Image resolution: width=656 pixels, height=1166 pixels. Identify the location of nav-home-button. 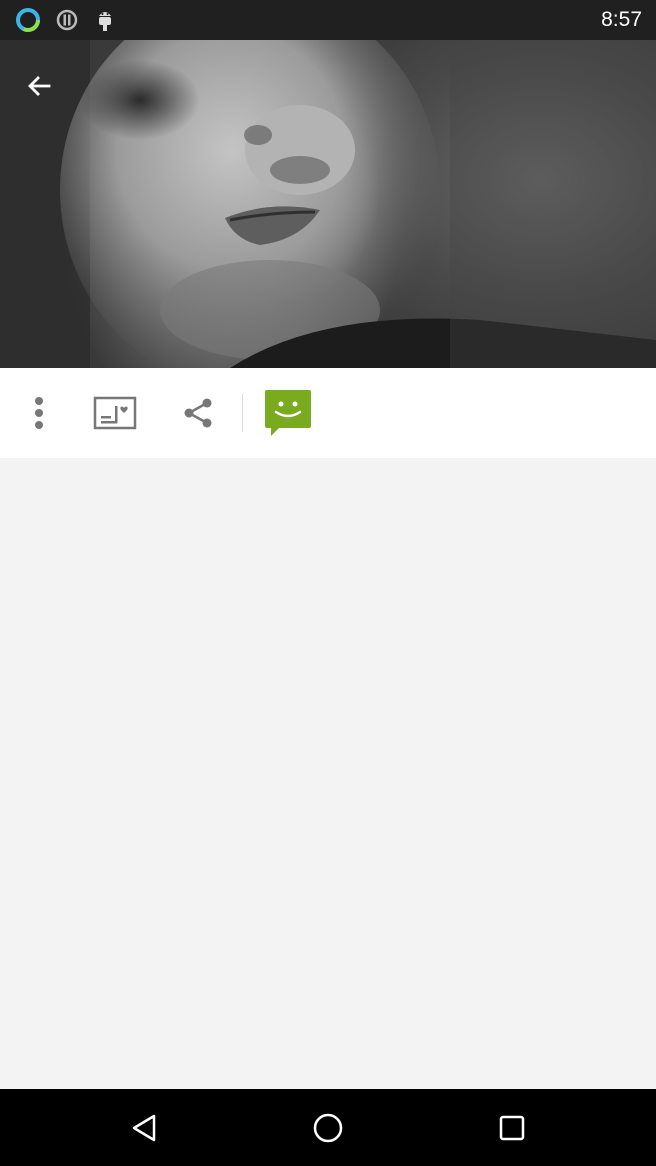
(328, 1128).